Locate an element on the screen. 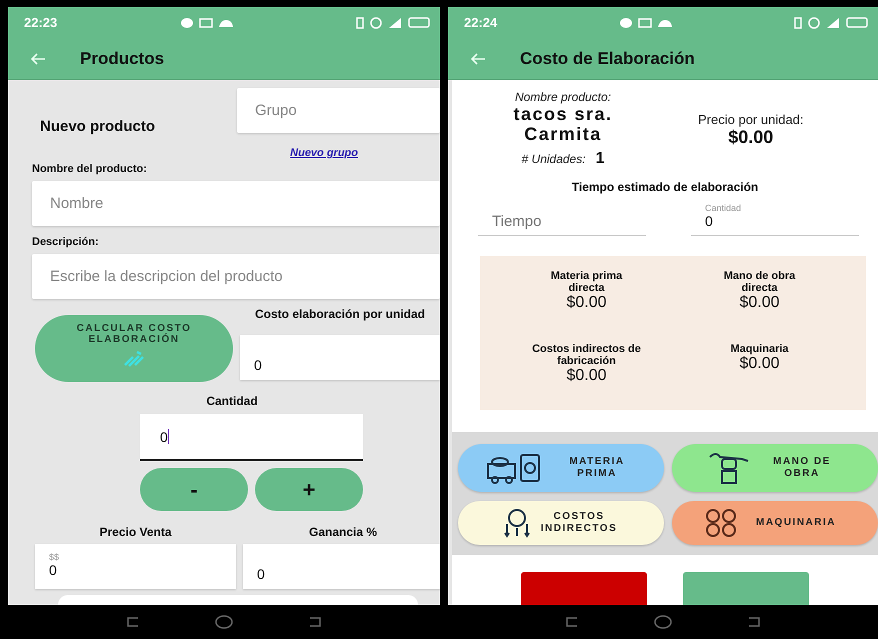  product-label: Nombre producto: is located at coordinates (563, 97).